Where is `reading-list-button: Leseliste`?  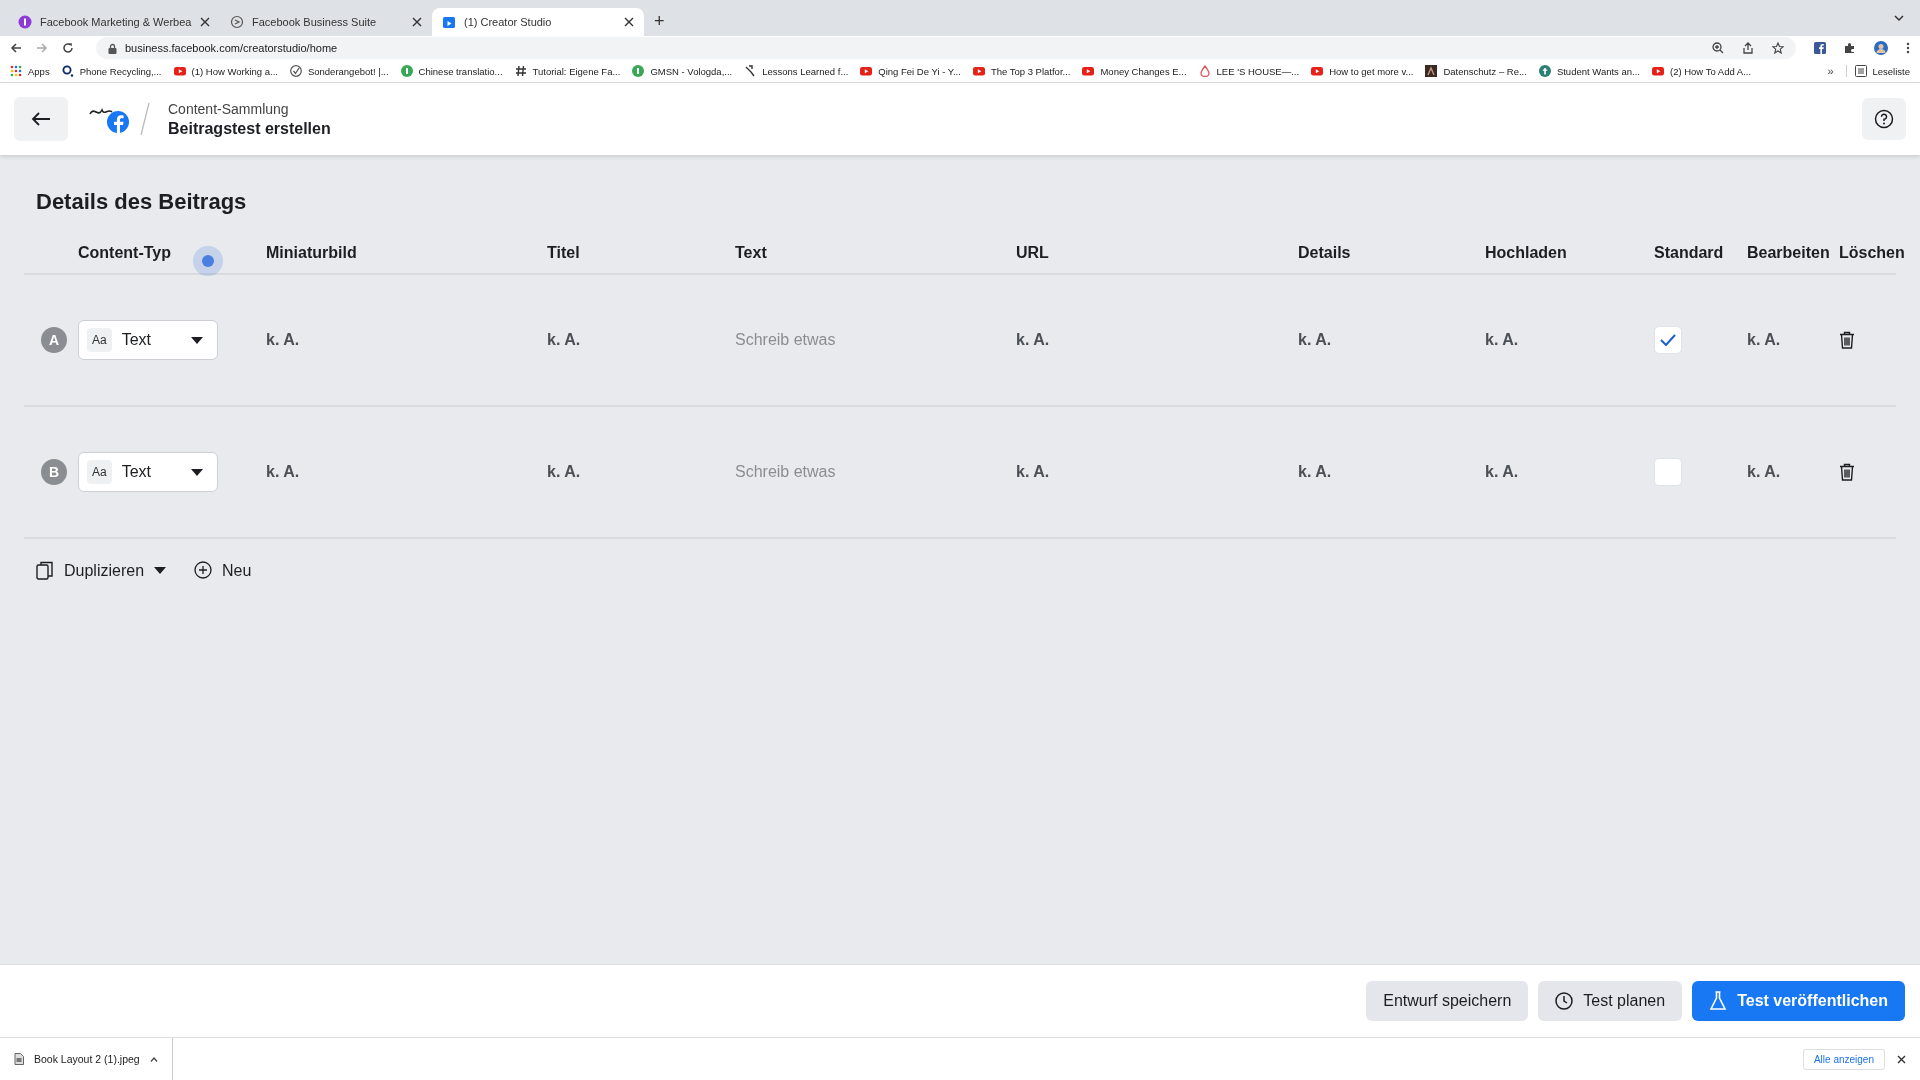 reading-list-button: Leseliste is located at coordinates (1877, 71).